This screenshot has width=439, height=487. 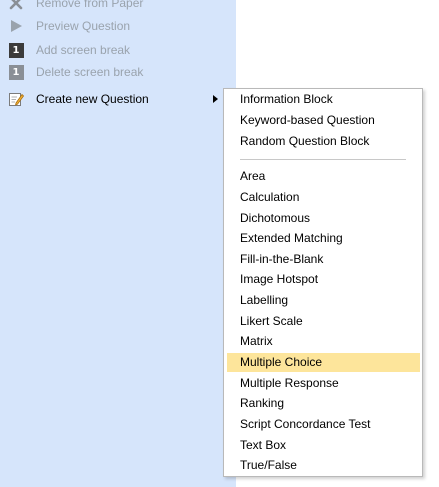 I want to click on delete-screen-break-label: Delete screen break, so click(x=90, y=72).